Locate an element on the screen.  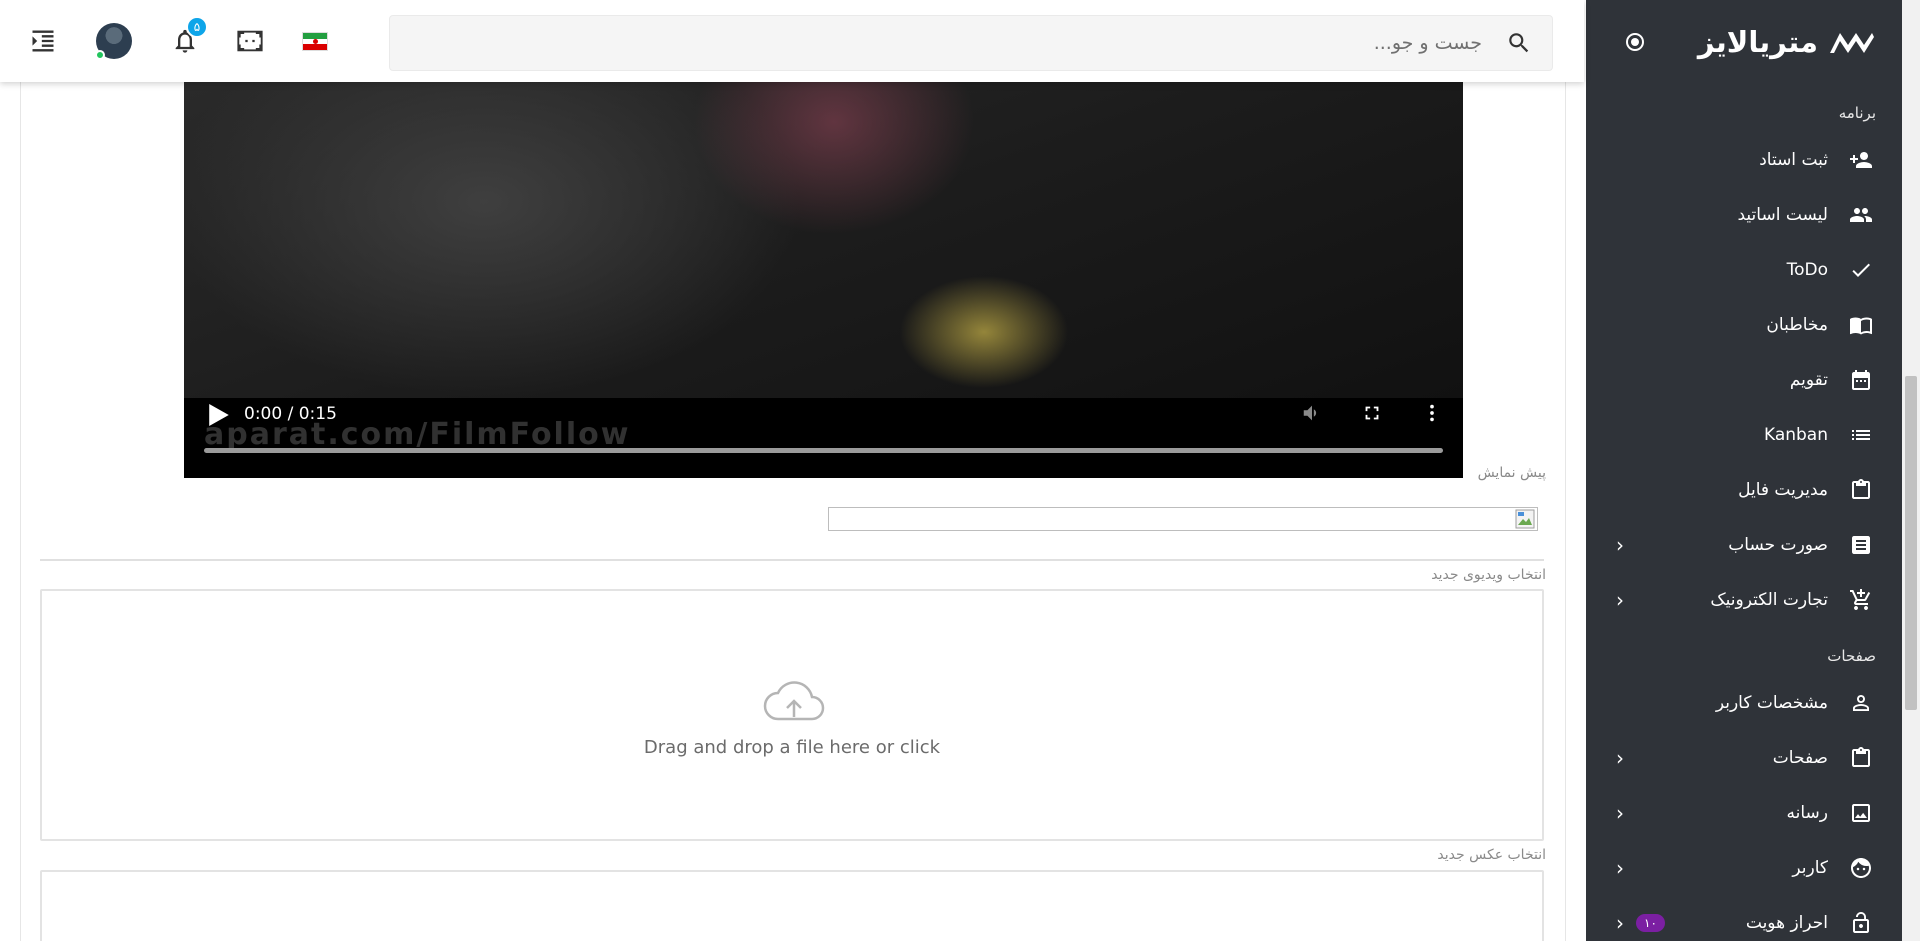
sidebar-item-label: تجارت الکترونیک is located at coordinates (1769, 599).